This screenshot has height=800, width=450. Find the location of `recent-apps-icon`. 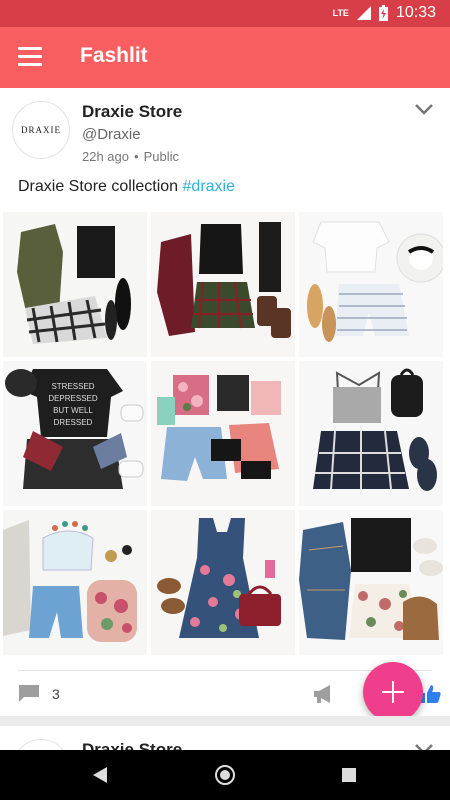

recent-apps-icon is located at coordinates (349, 775).